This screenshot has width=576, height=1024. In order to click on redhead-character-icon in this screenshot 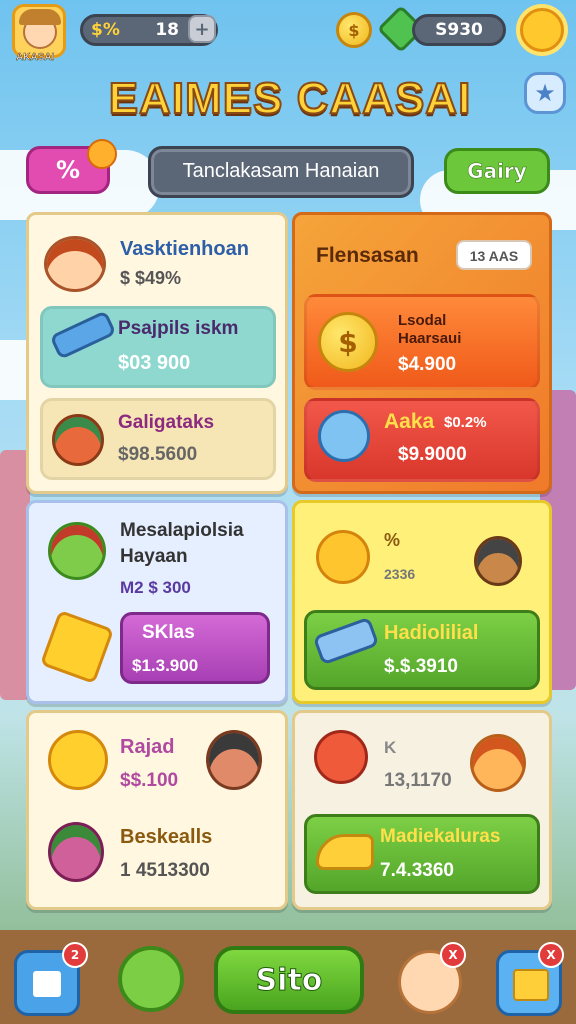, I will do `click(75, 264)`.